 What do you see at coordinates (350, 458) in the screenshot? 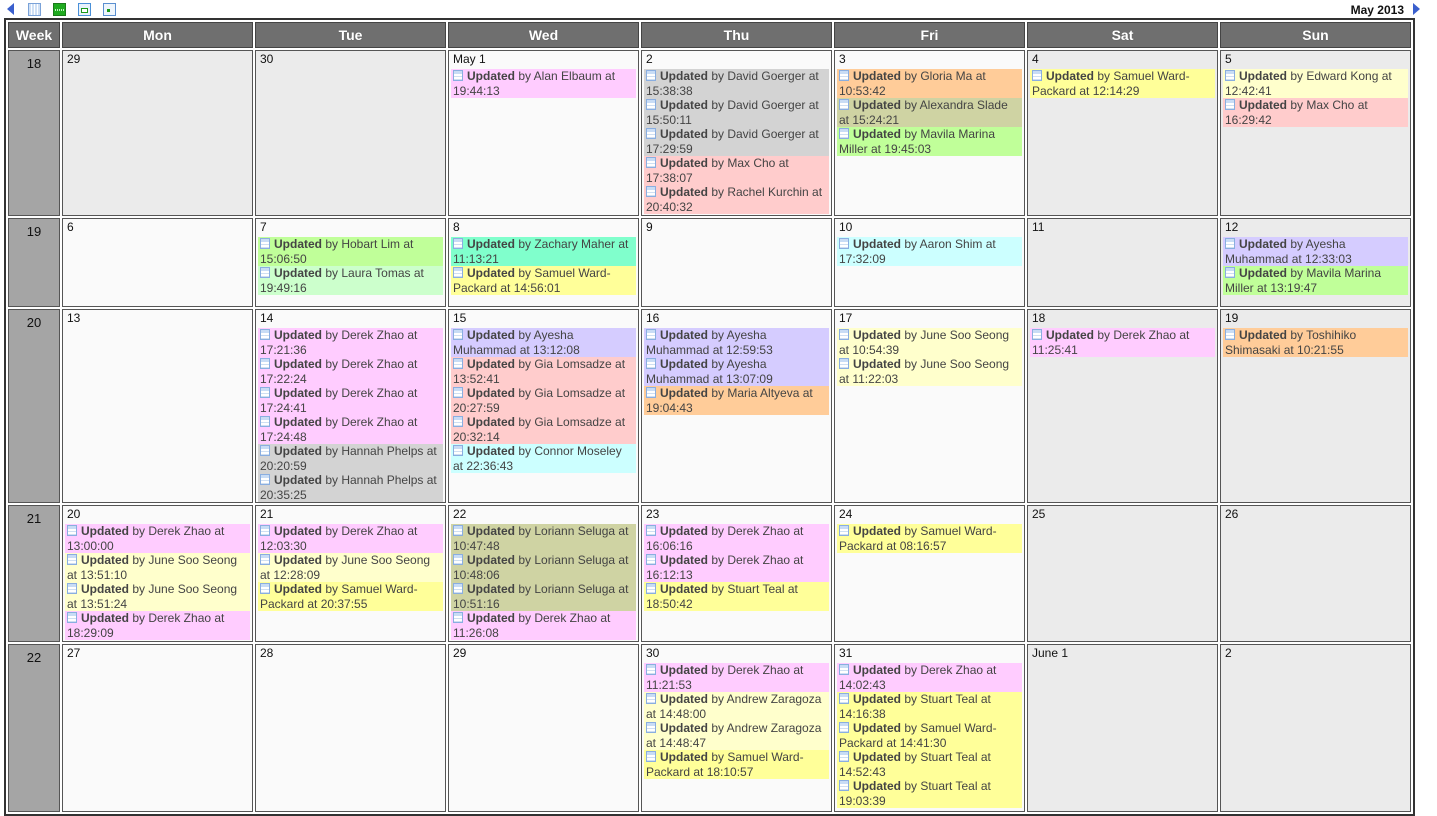
I see `calendar-event: Updated by Hannah Phelps at 20:20:59` at bounding box center [350, 458].